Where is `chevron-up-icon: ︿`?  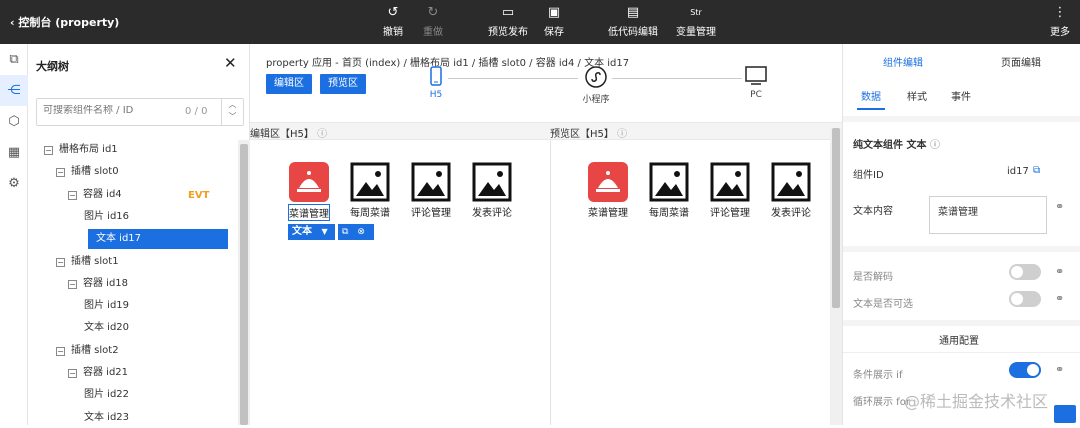
chevron-up-icon: ︿ is located at coordinates (232, 105).